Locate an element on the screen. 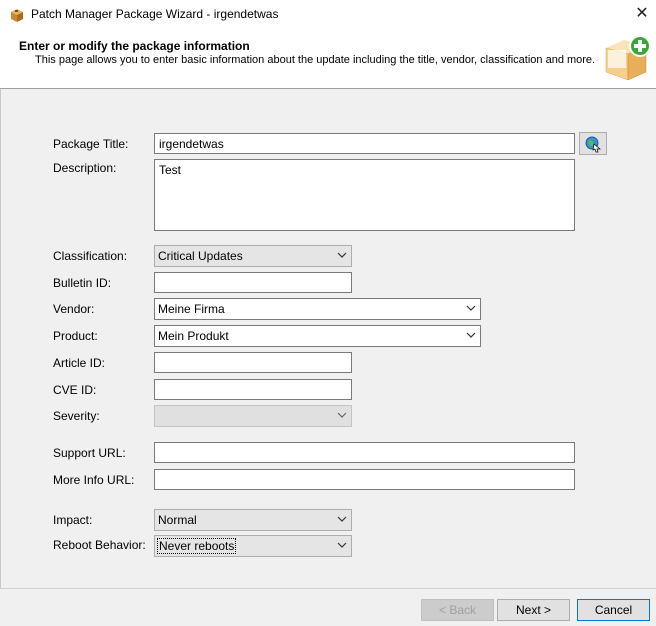 Image resolution: width=656 pixels, height=626 pixels. globe-lookup-icon is located at coordinates (593, 144).